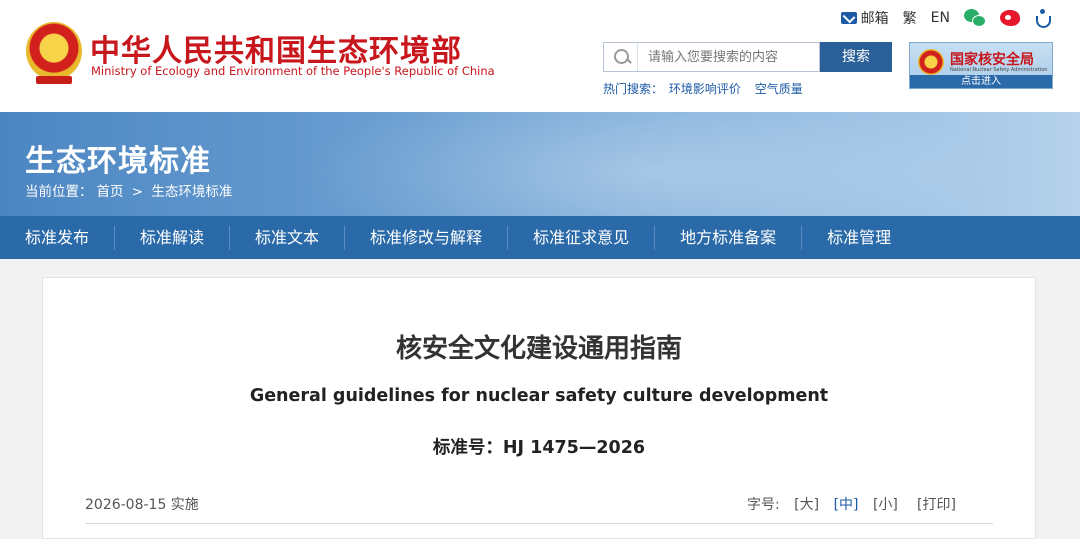 Image resolution: width=1080 pixels, height=539 pixels. I want to click on breadcrumb-label: 当前位置：, so click(59, 192).